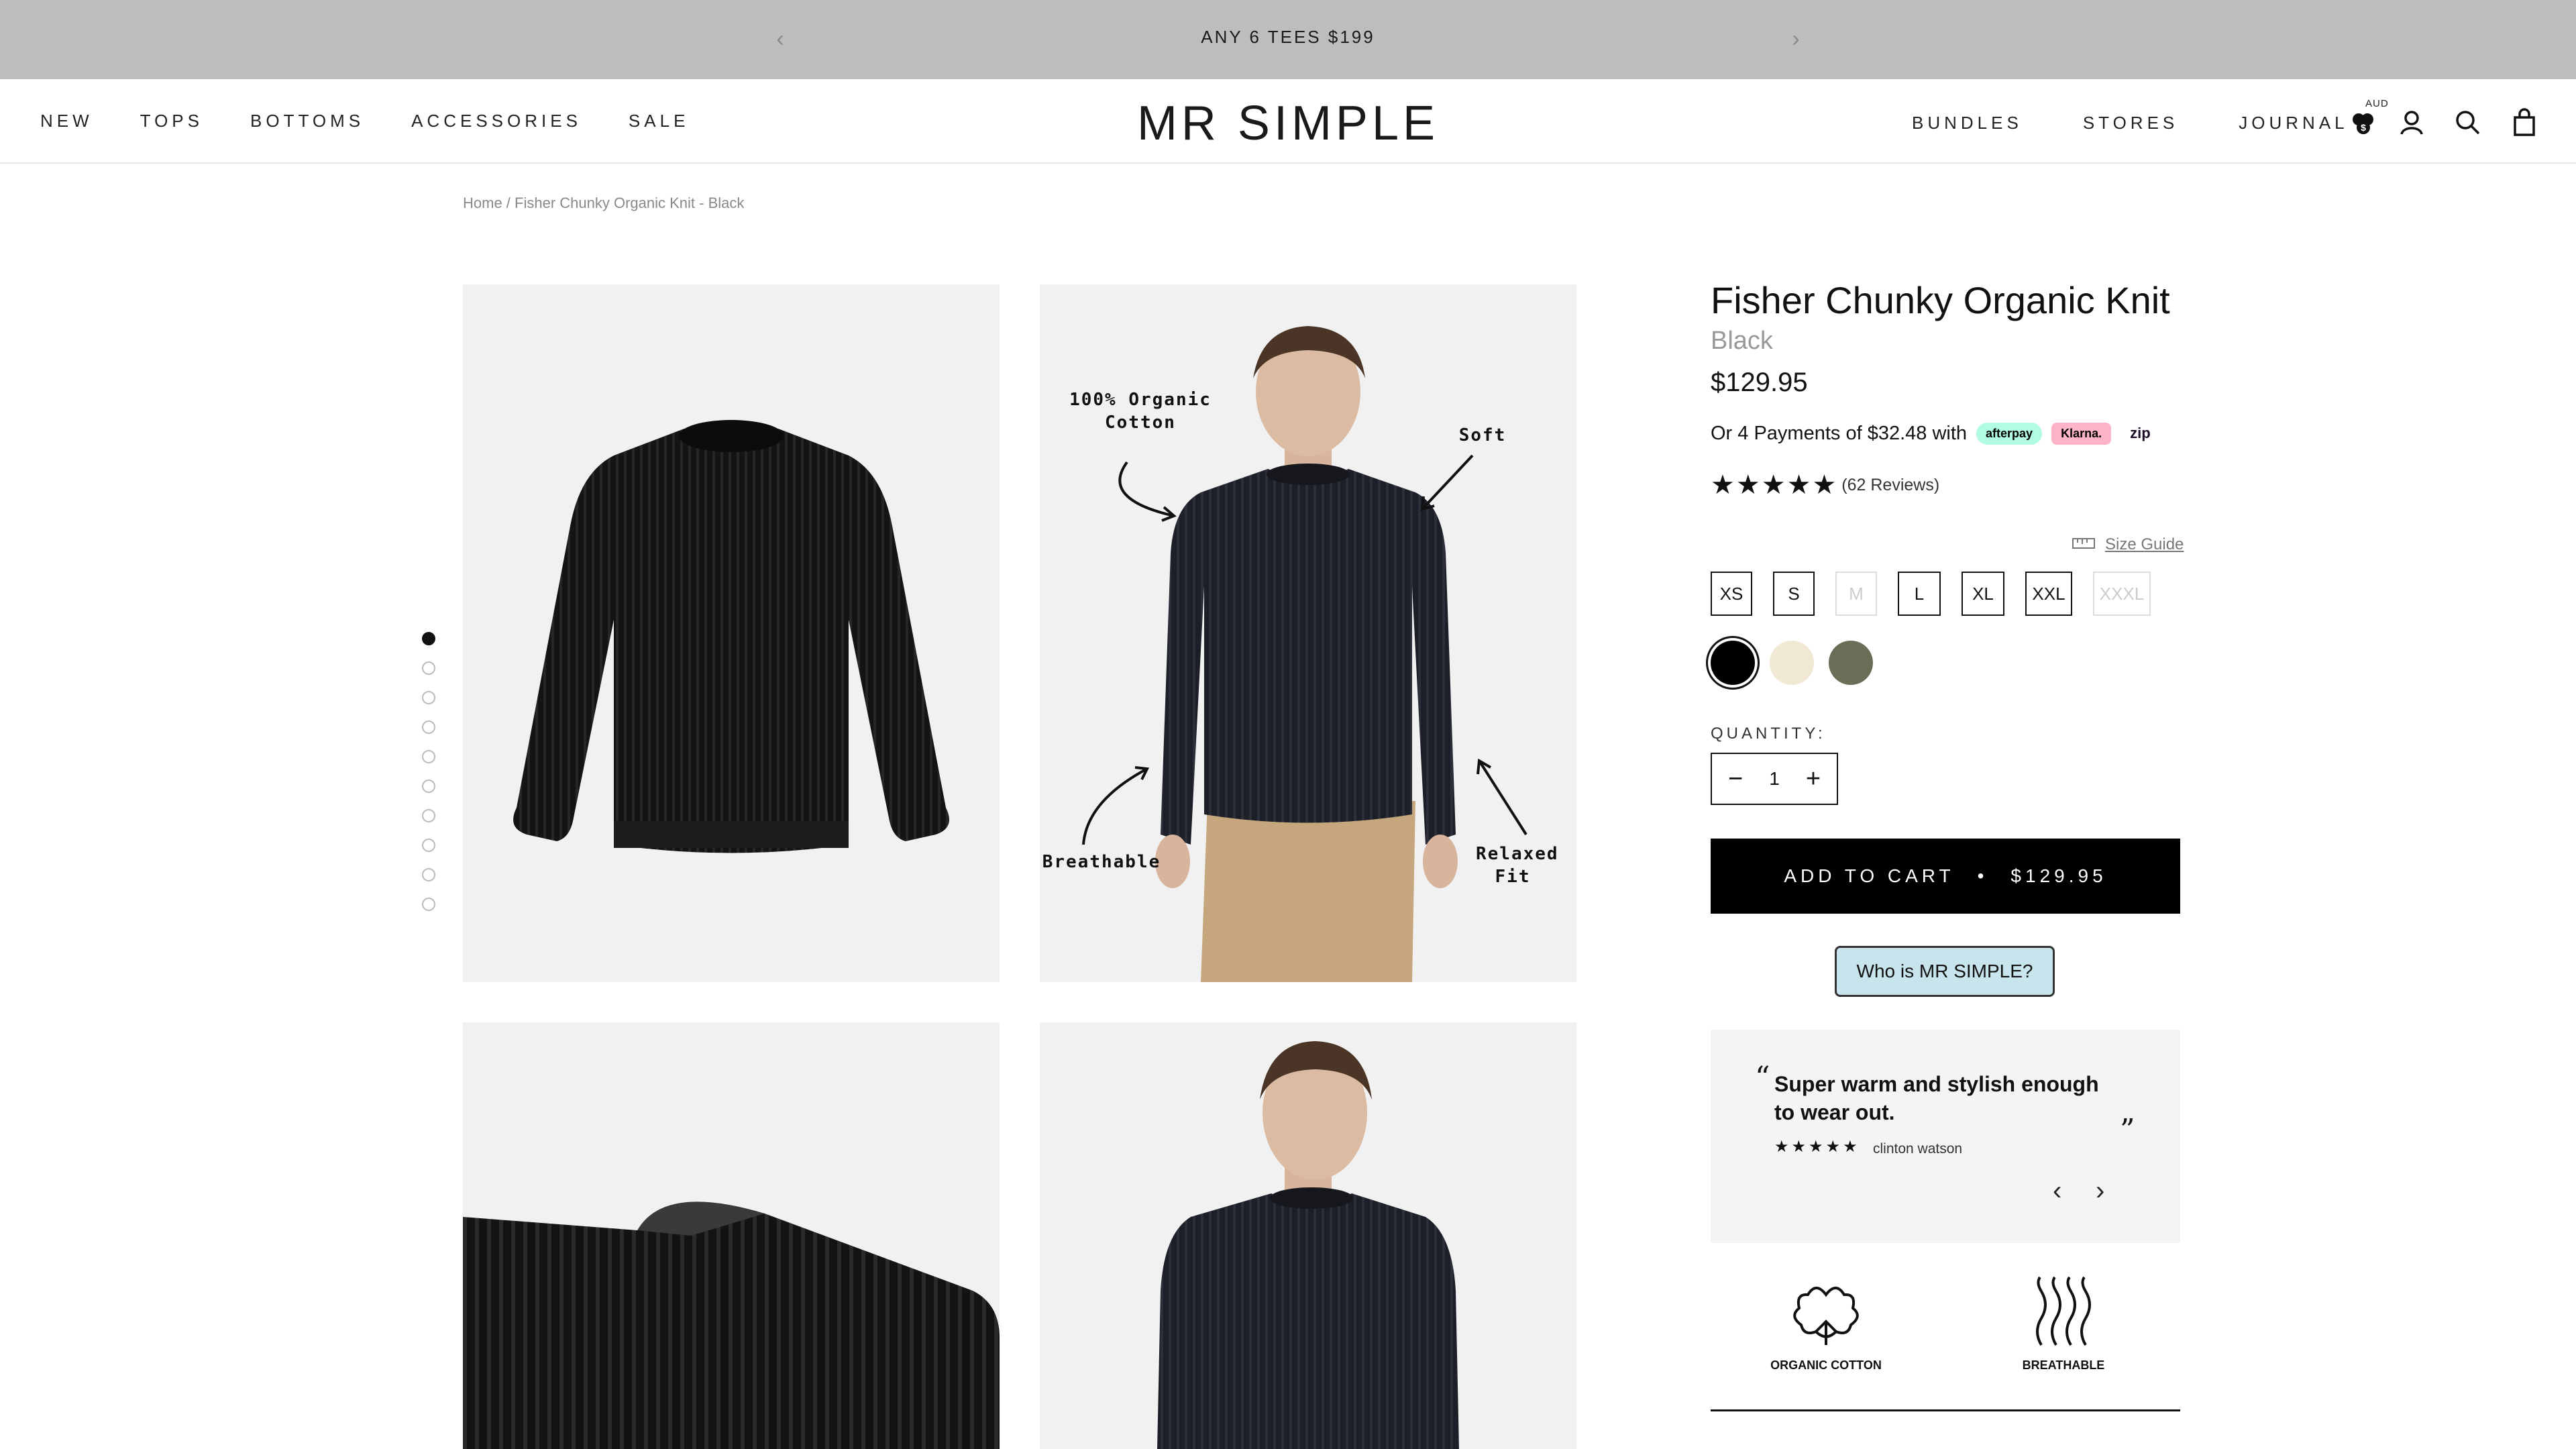  Describe the element at coordinates (1140, 411) in the screenshot. I see `annotation-organic-cotton: 100% Organic Cotton` at that location.